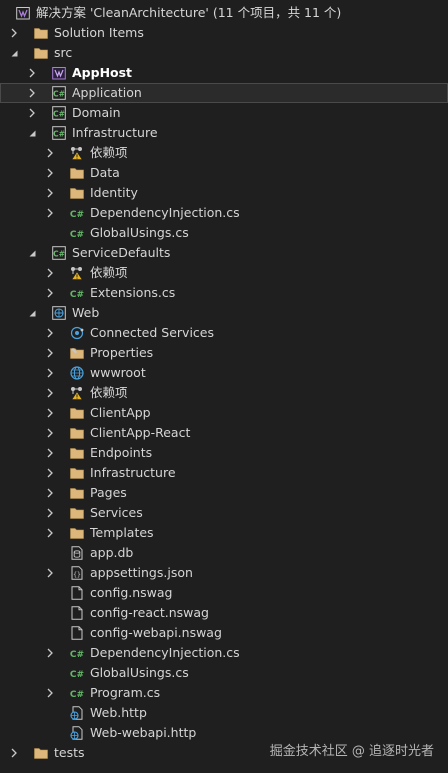 This screenshot has height=773, width=448. I want to click on tree-item-label: Services, so click(116, 512).